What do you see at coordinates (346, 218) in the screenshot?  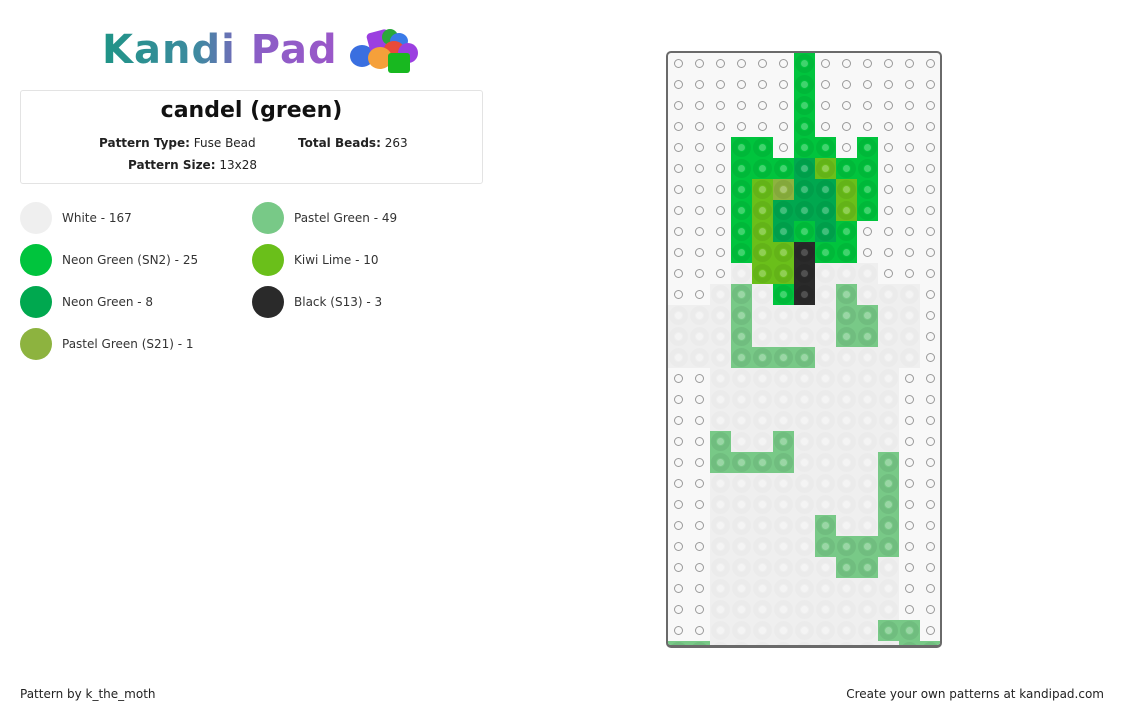 I see `legend-label: Pastel Green - 49` at bounding box center [346, 218].